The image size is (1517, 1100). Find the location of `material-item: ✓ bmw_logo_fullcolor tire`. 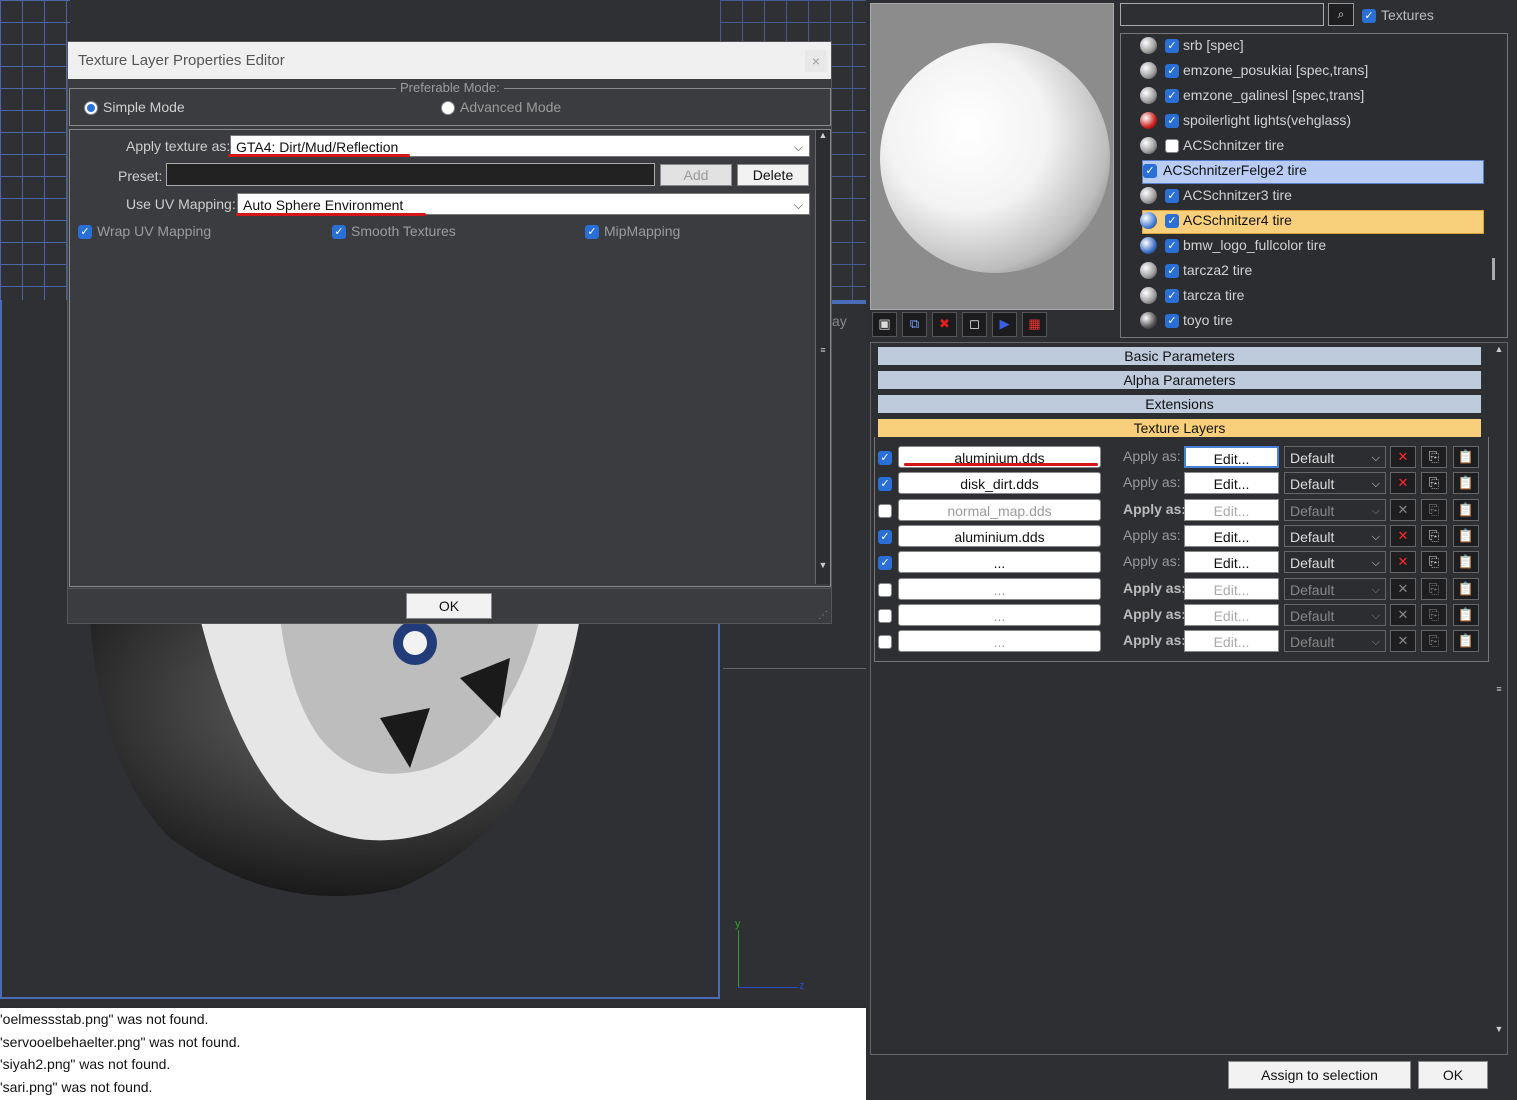

material-item: ✓ bmw_logo_fullcolor tire is located at coordinates (1310, 245).